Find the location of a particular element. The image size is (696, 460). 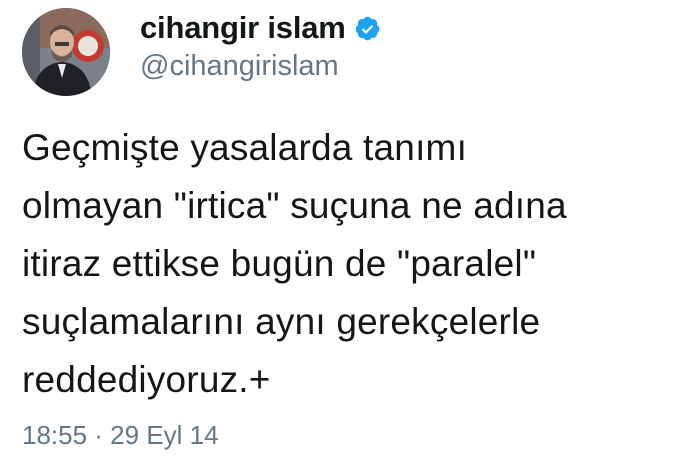

avatar-photo-icon is located at coordinates (66, 52).